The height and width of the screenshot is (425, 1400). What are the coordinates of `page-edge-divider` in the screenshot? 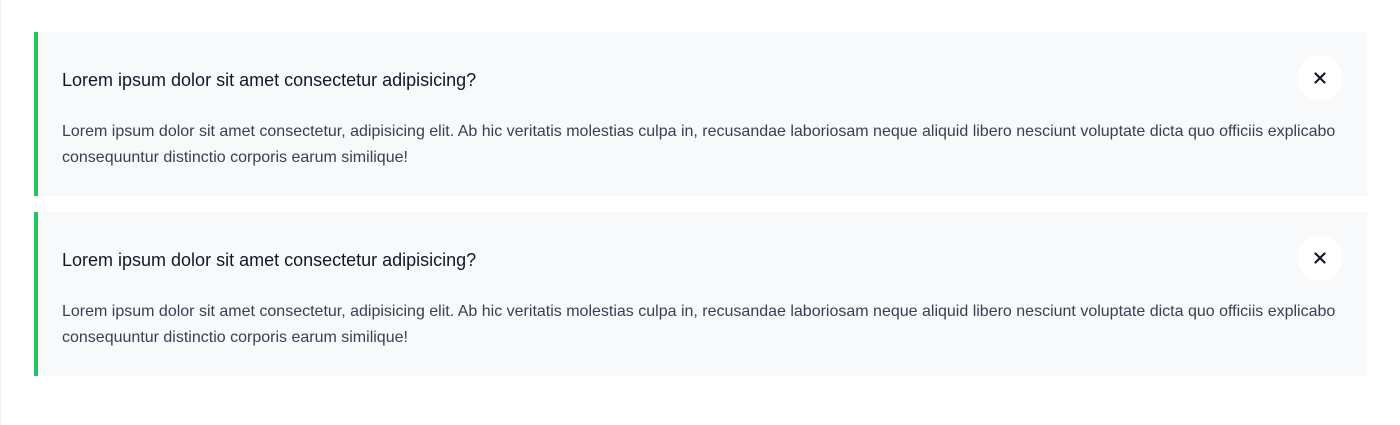 It's located at (0, 212).